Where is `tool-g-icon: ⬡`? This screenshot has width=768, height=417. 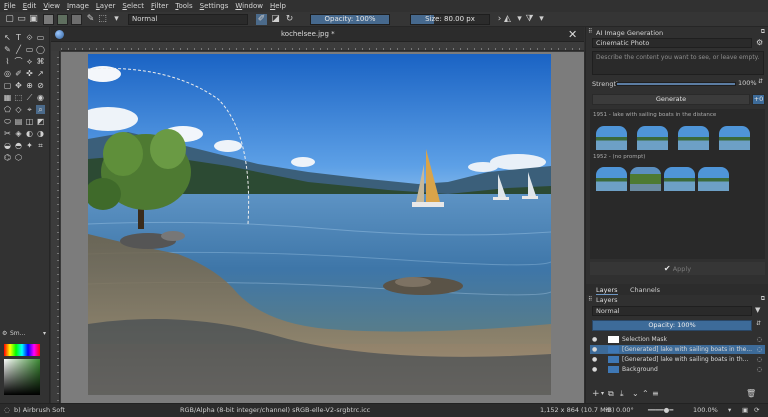 tool-g-icon: ⬡ is located at coordinates (18, 157).